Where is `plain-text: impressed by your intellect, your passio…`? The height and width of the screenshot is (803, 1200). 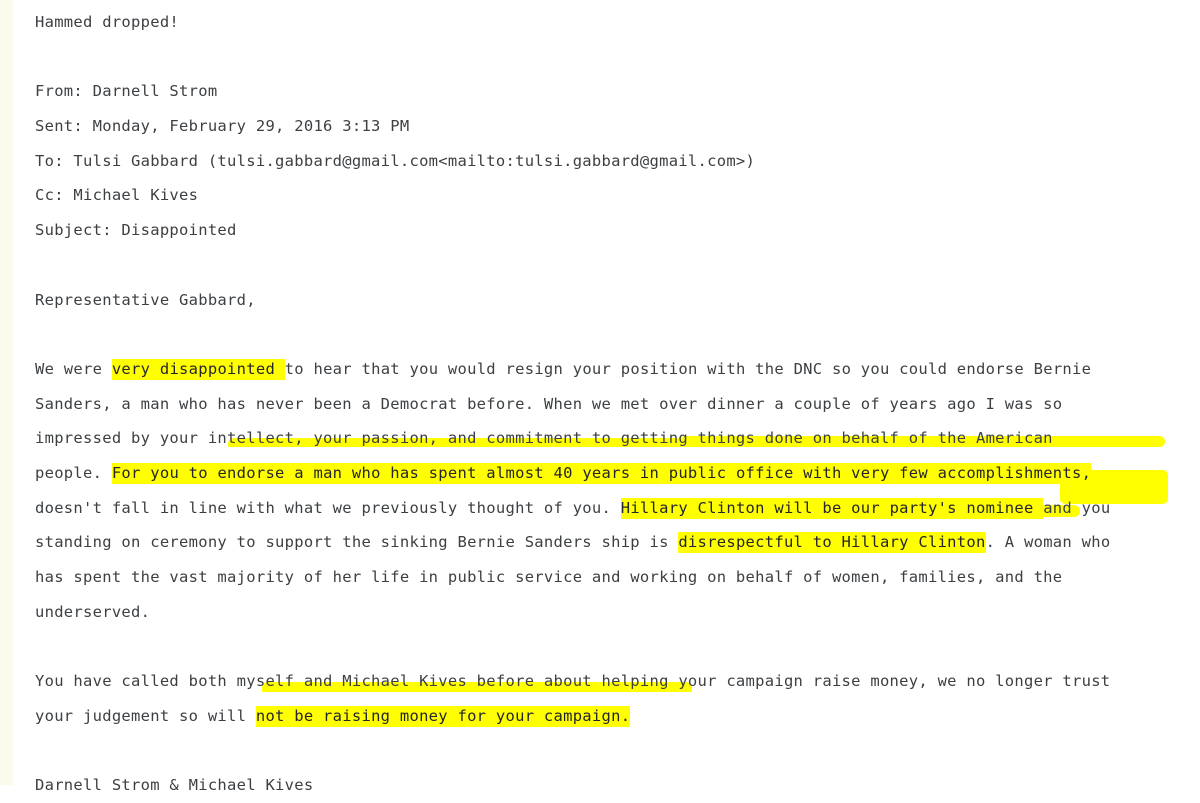 plain-text: impressed by your intellect, your passio… is located at coordinates (544, 438).